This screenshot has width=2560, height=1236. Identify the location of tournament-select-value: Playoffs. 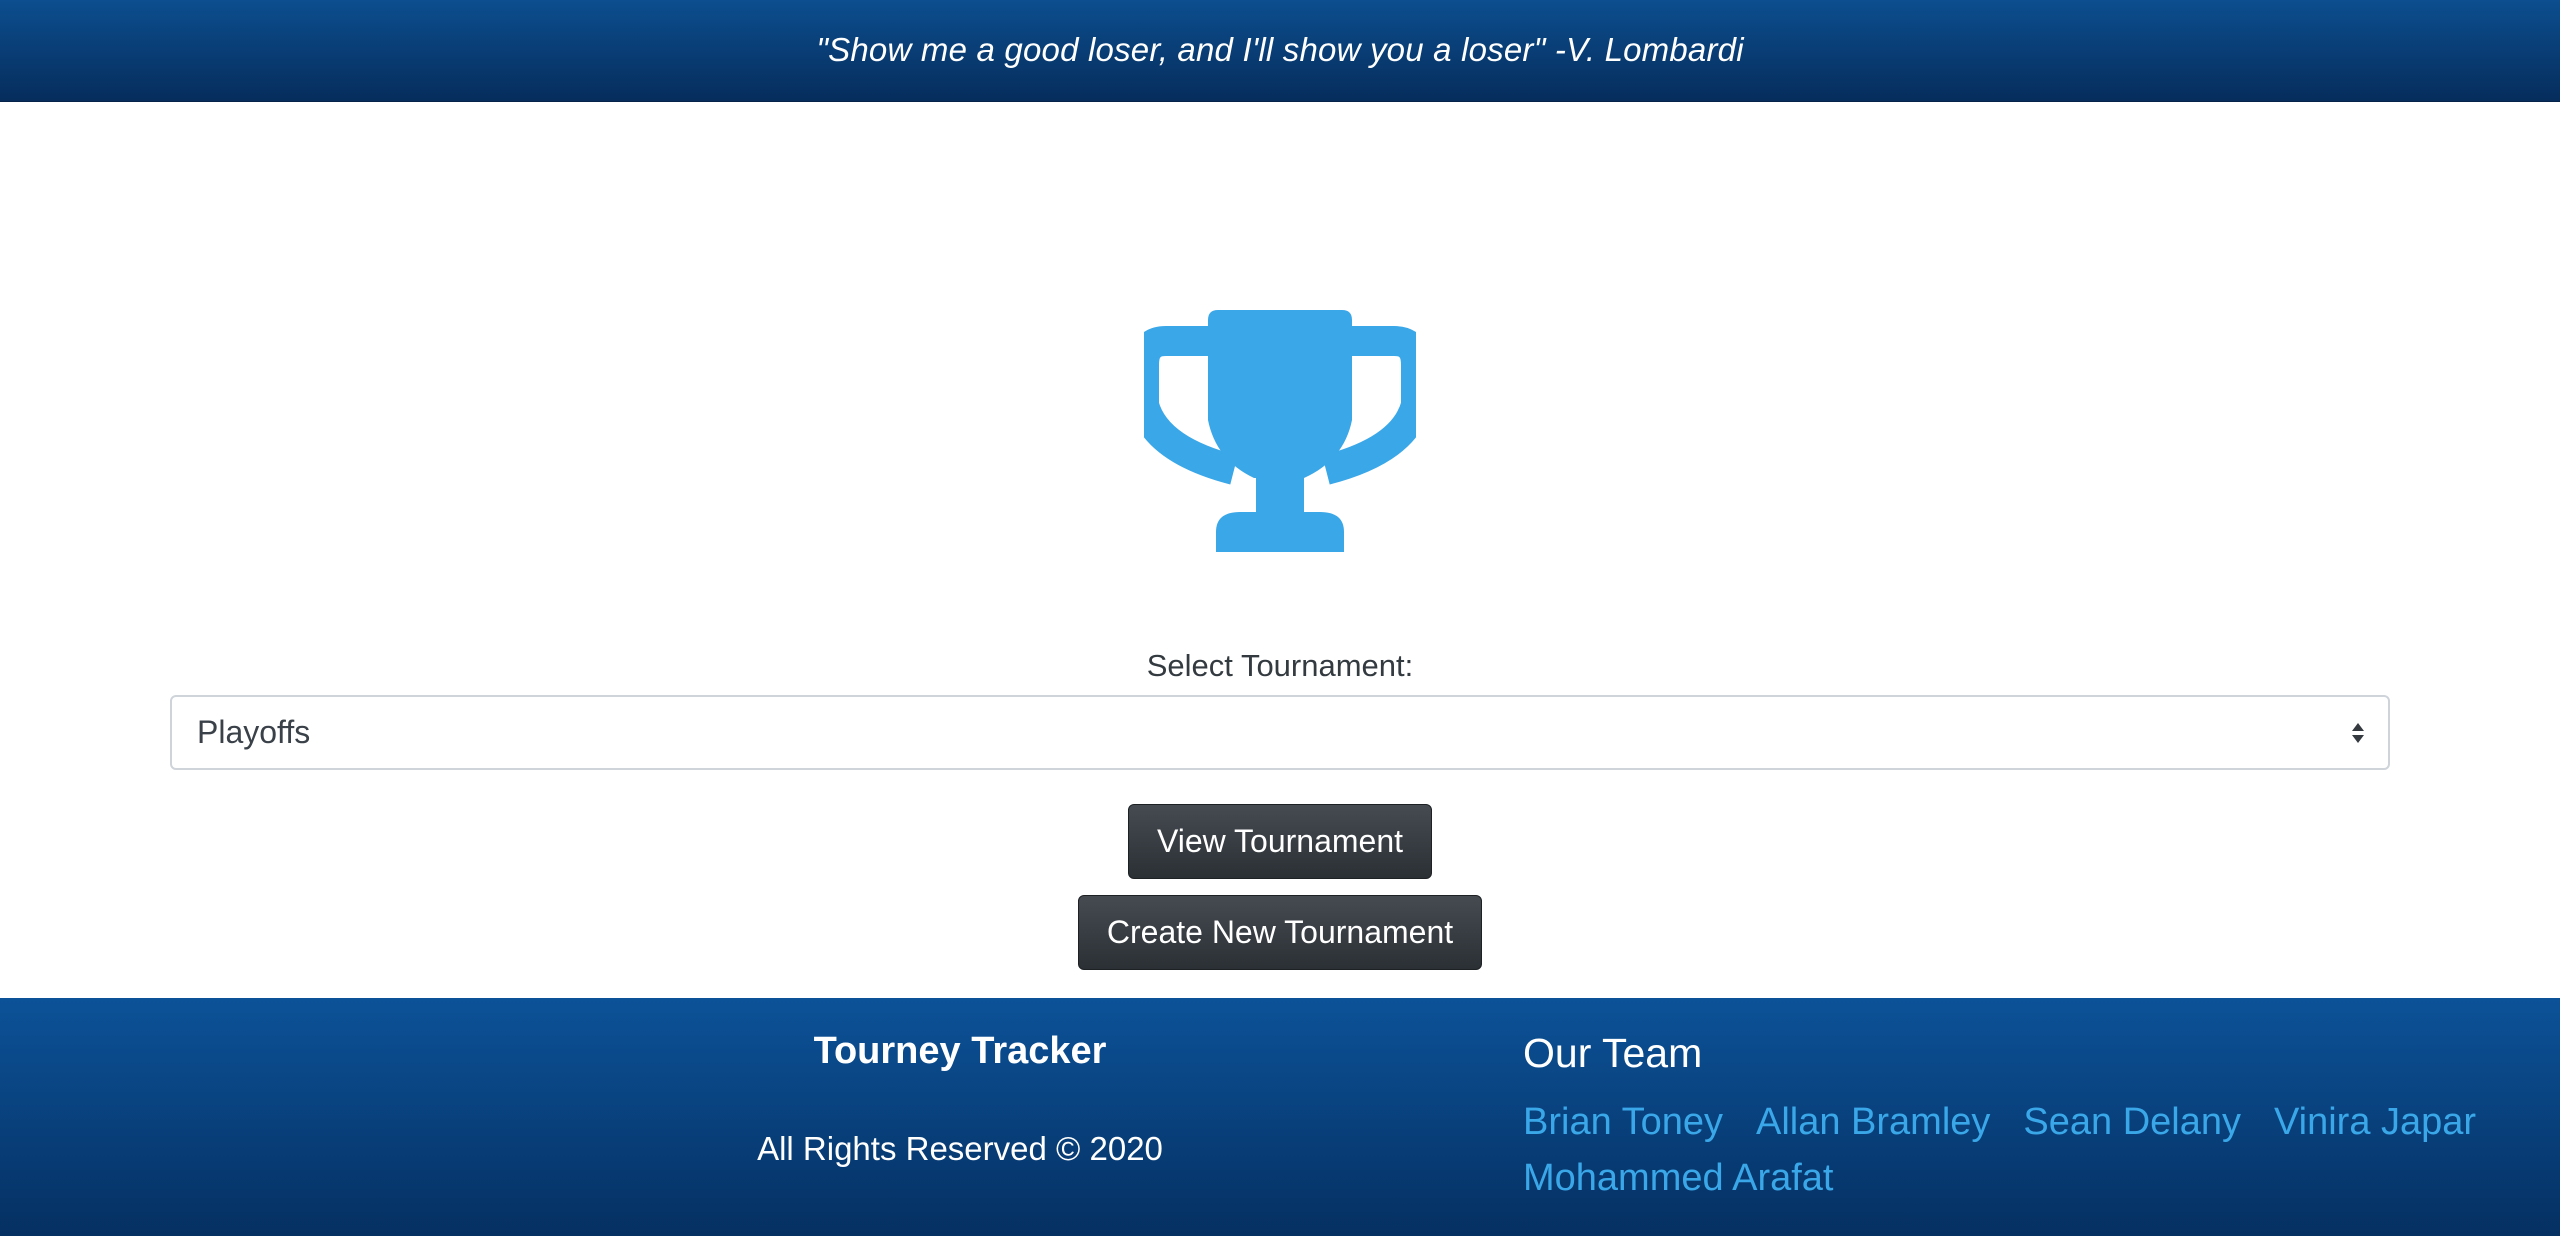
(254, 732).